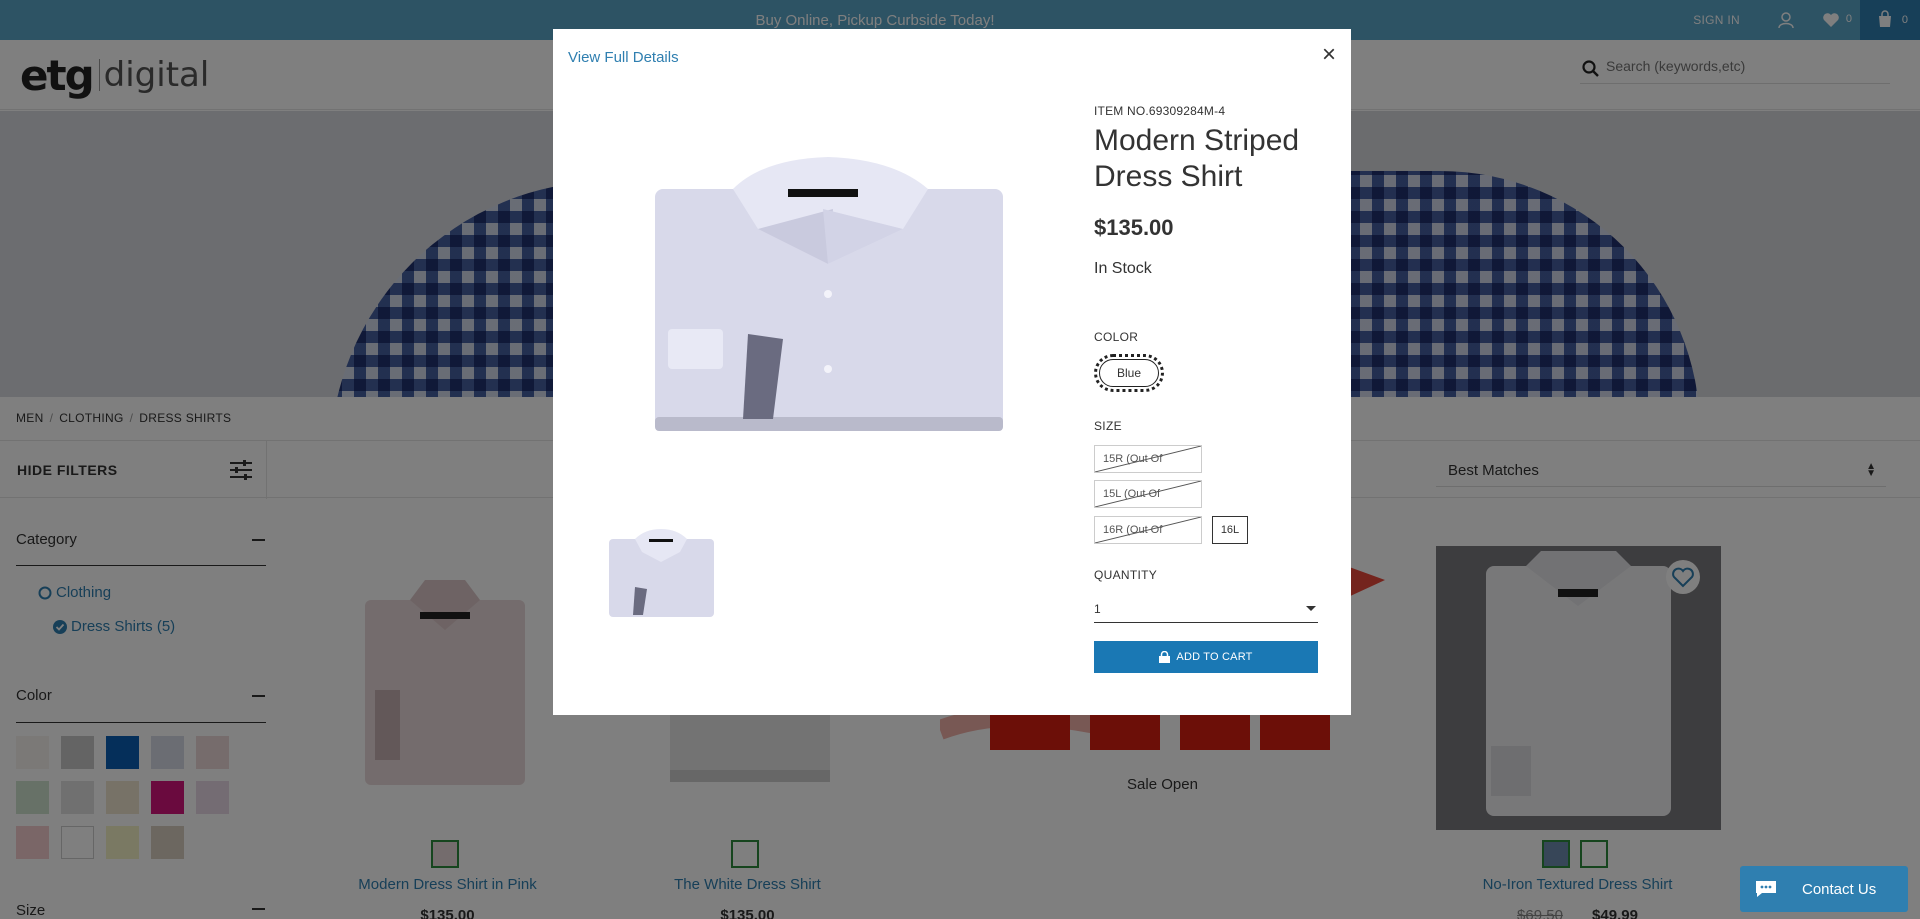  I want to click on lock-icon, so click(1165, 657).